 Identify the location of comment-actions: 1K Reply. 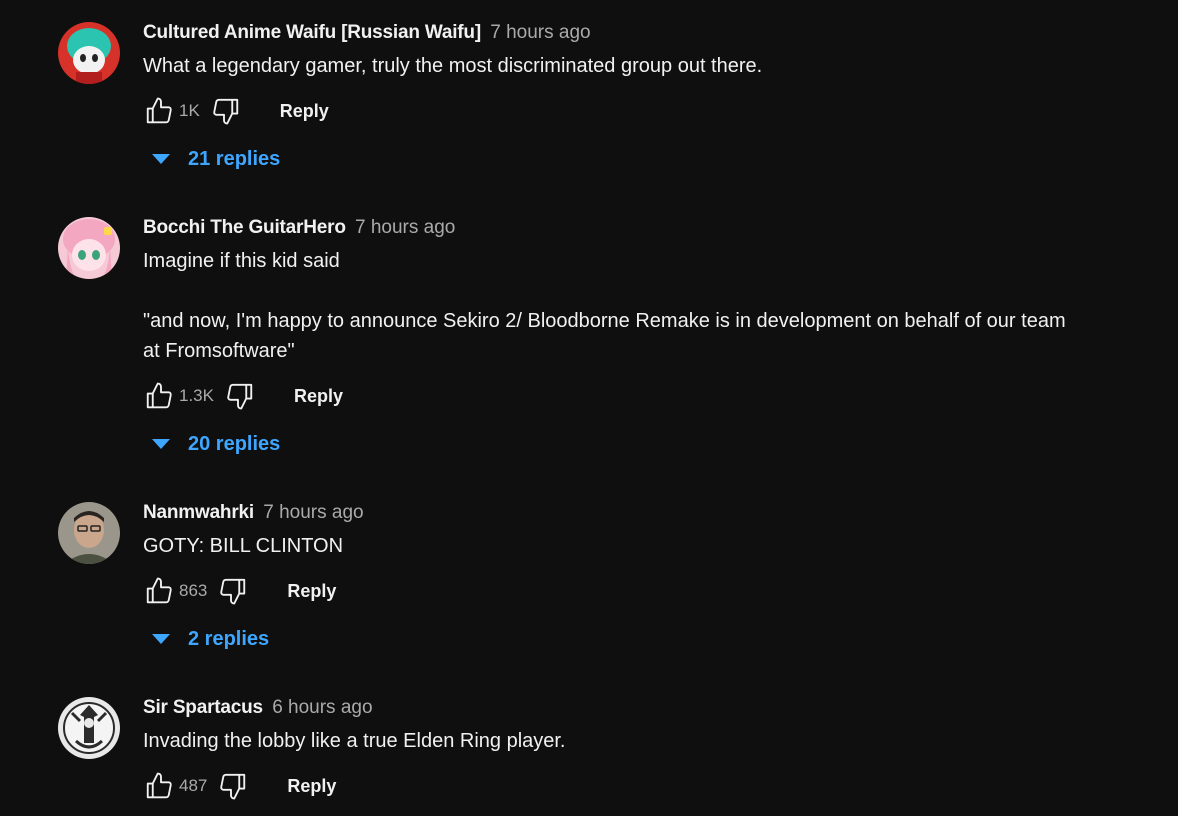
(620, 111).